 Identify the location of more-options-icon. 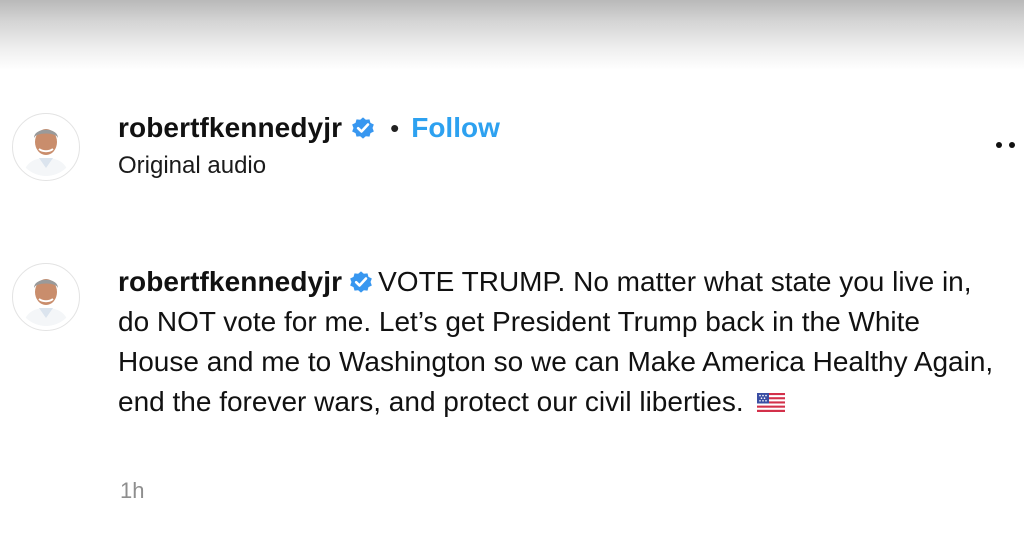
(1010, 145).